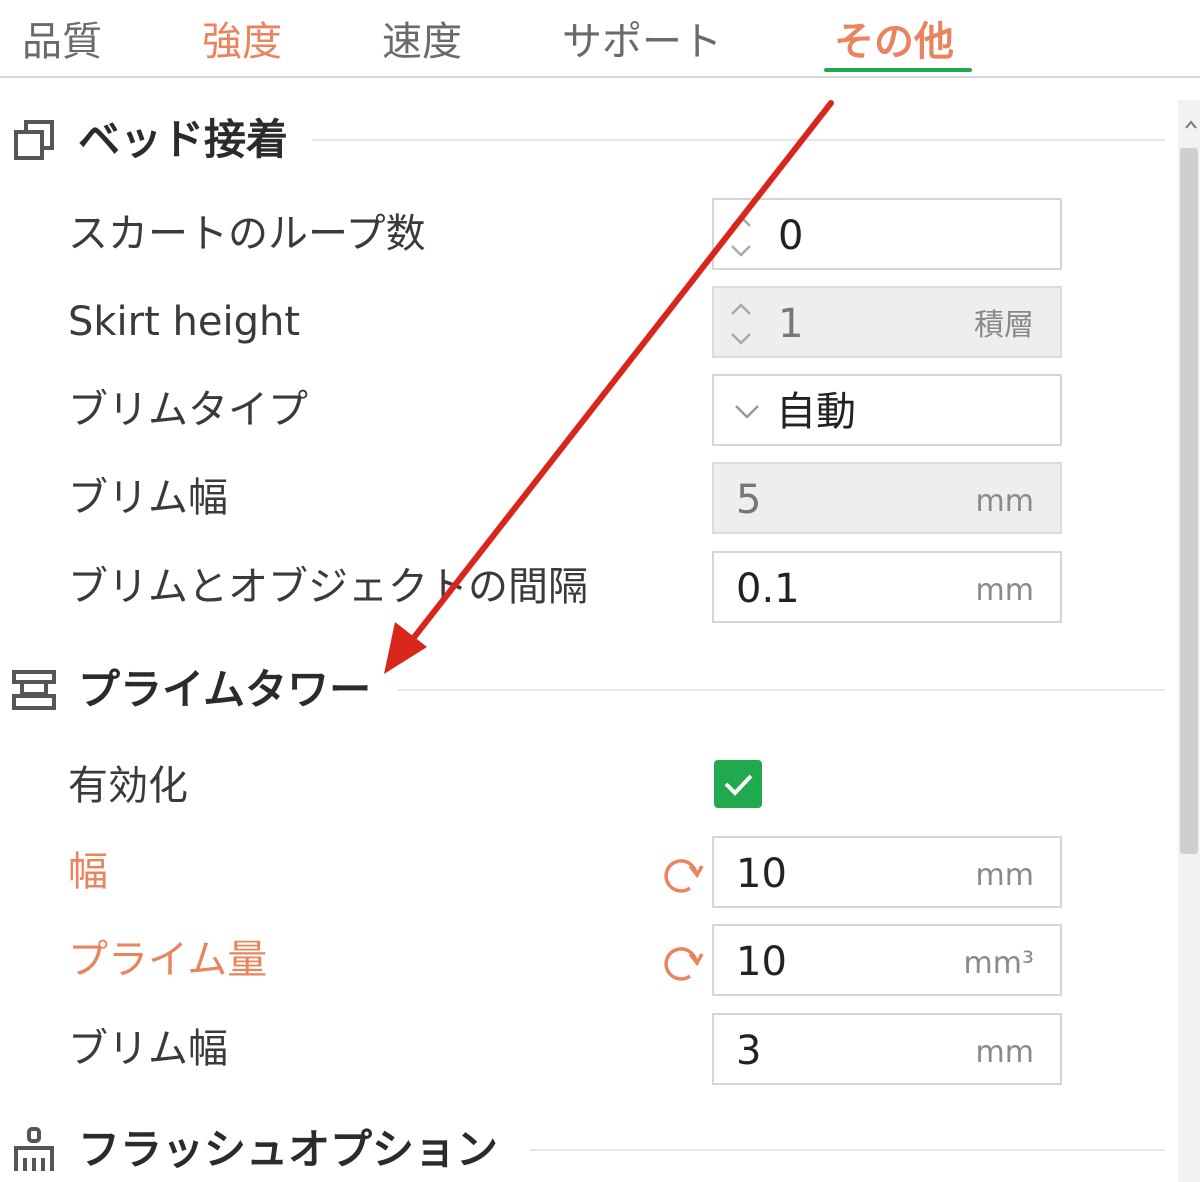 The width and height of the screenshot is (1200, 1182). What do you see at coordinates (535, 872) in the screenshot?
I see `setting-row-prime-tower-width: 幅 10 mm` at bounding box center [535, 872].